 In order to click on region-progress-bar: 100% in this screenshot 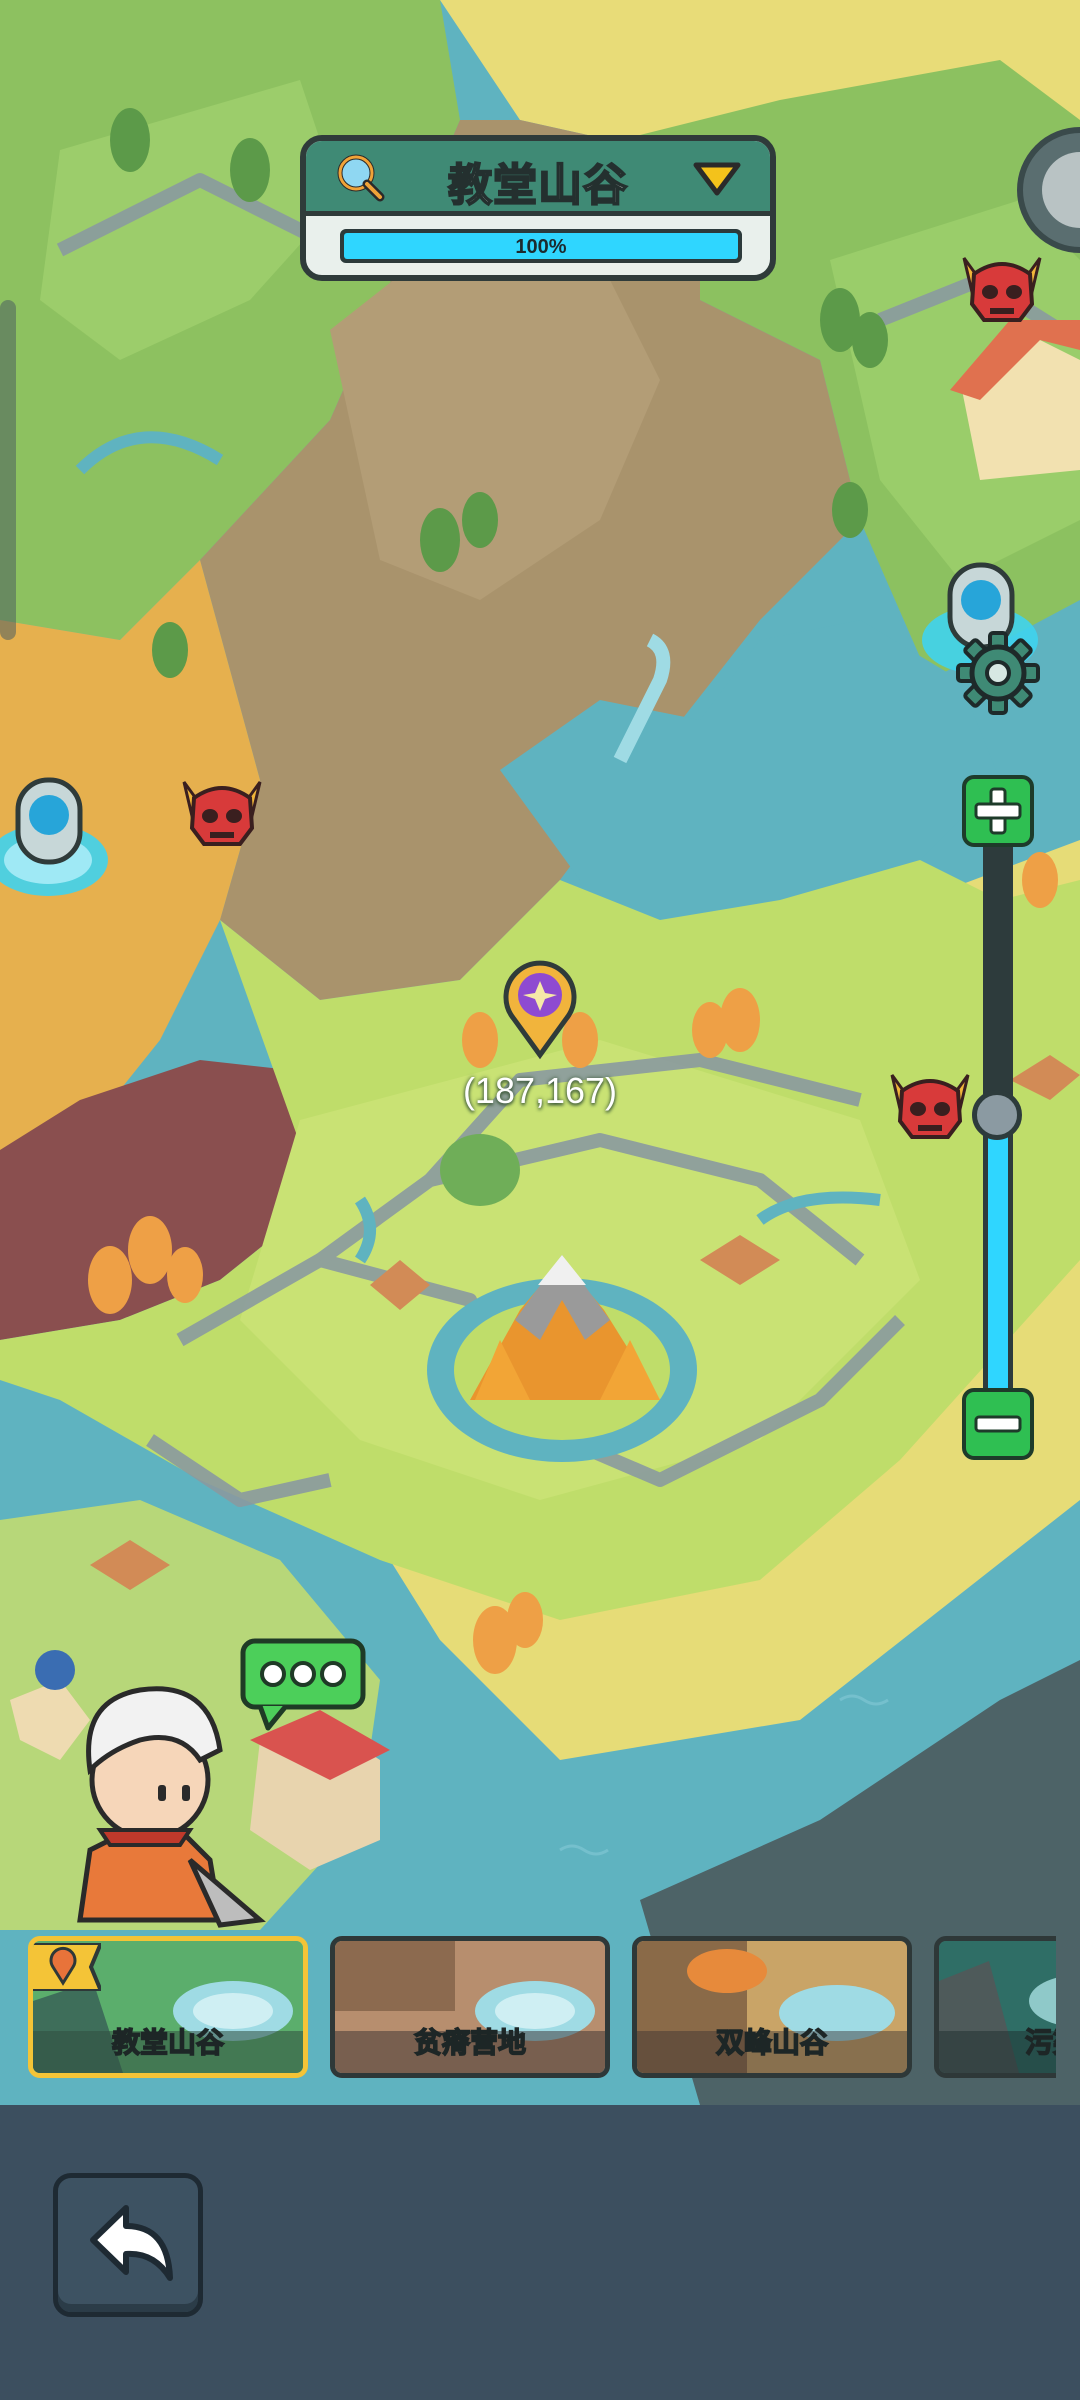, I will do `click(541, 246)`.